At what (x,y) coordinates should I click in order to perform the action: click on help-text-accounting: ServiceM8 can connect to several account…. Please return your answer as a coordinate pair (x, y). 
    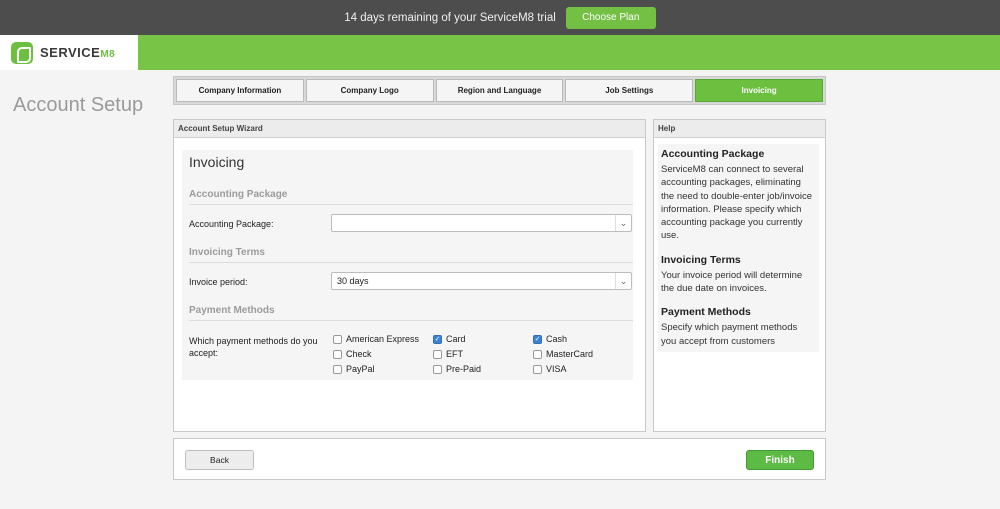
    Looking at the image, I should click on (737, 203).